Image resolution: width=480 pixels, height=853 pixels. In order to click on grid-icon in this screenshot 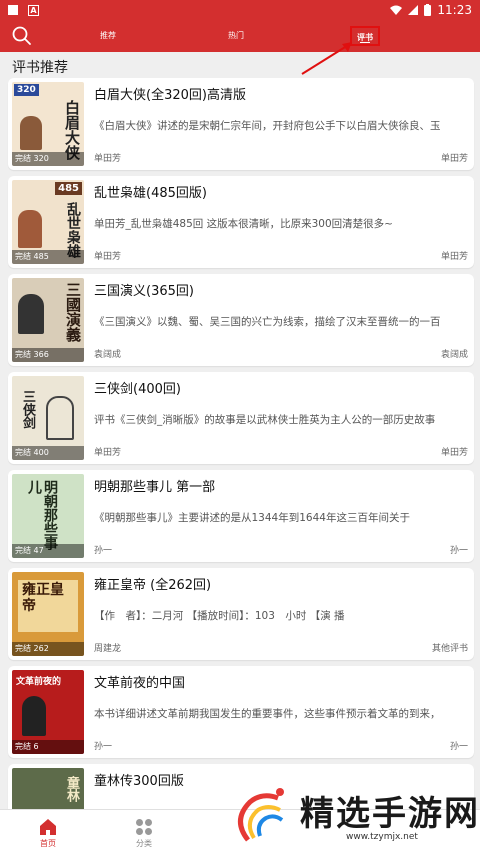, I will do `click(144, 827)`.